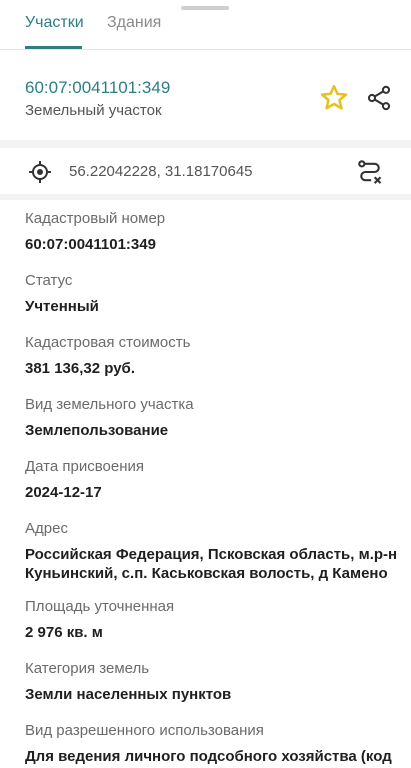 This screenshot has width=411, height=768. I want to click on field-value: Земли населенных пунктов, so click(128, 694).